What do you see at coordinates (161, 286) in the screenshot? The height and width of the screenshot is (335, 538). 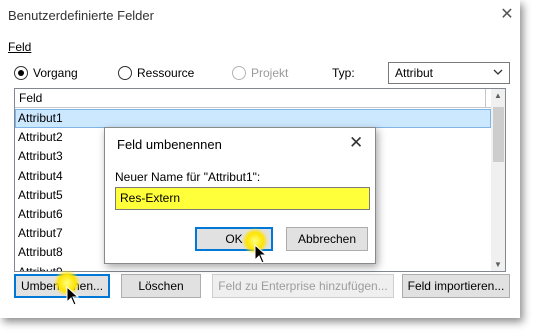 I see `loeschen-button: Löschen` at bounding box center [161, 286].